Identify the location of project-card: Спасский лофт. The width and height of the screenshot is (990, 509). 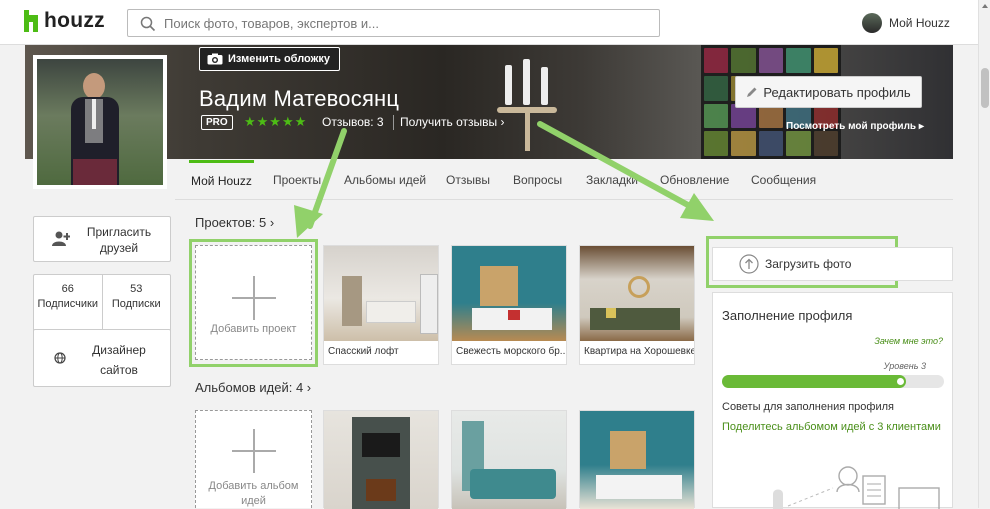
(381, 305).